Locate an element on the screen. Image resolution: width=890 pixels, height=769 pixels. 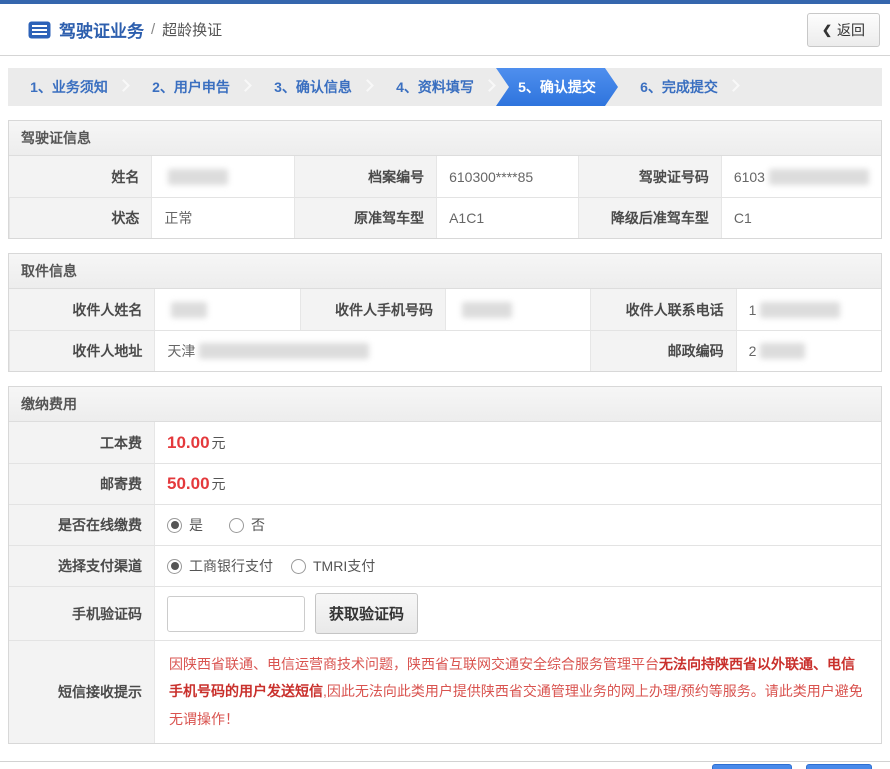
page-title: 驾驶证业务 is located at coordinates (101, 31).